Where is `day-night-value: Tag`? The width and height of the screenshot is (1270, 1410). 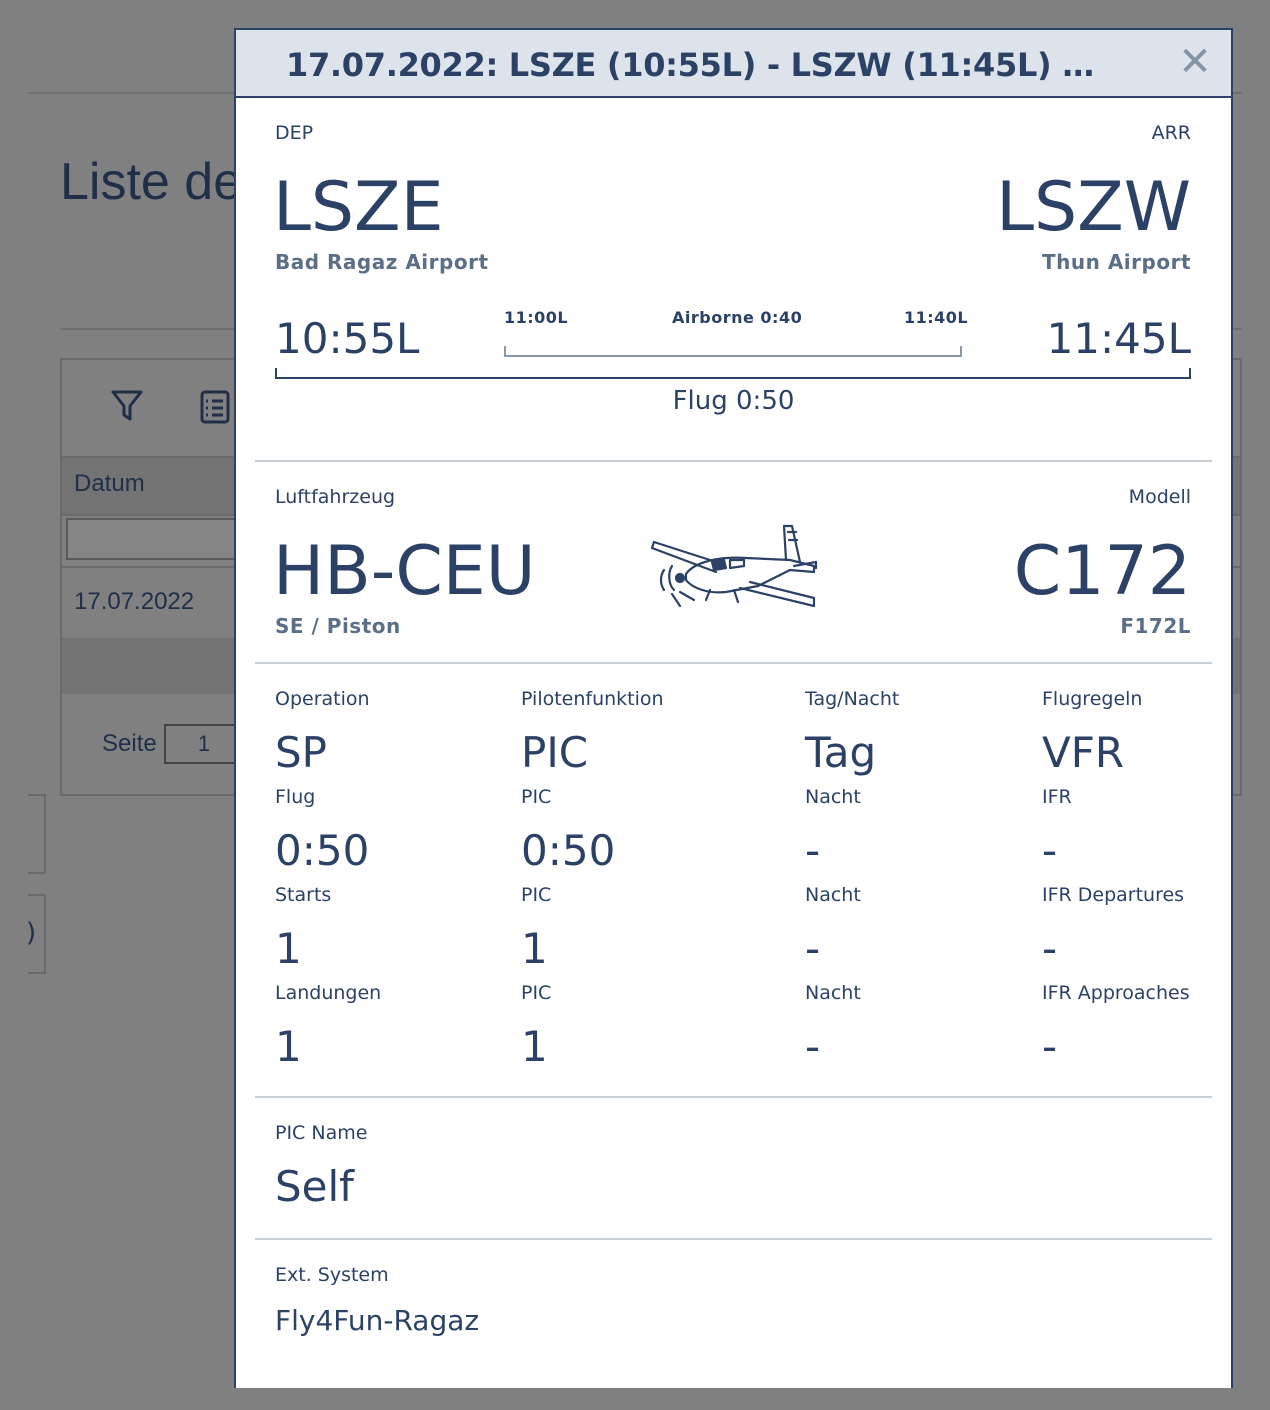 day-night-value: Tag is located at coordinates (841, 752).